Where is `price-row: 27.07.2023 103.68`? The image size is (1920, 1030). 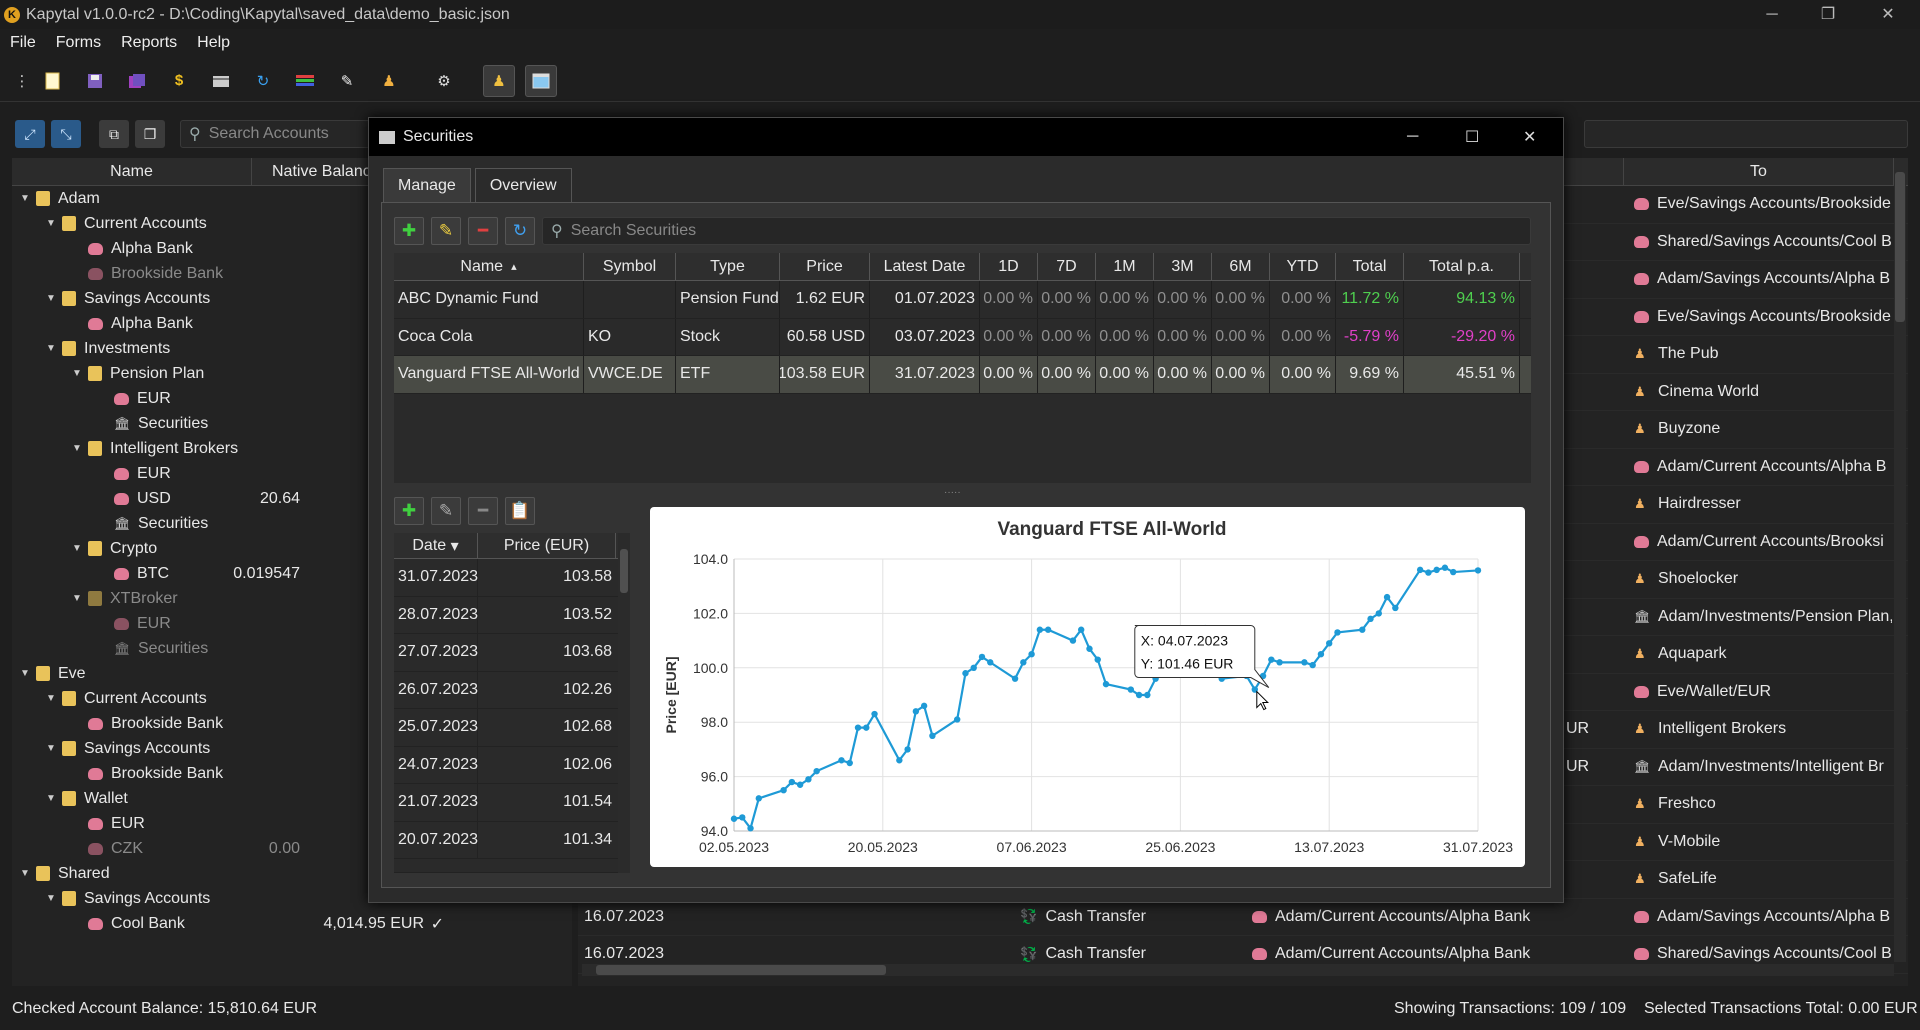 price-row: 27.07.2023 103.68 is located at coordinates (512, 653).